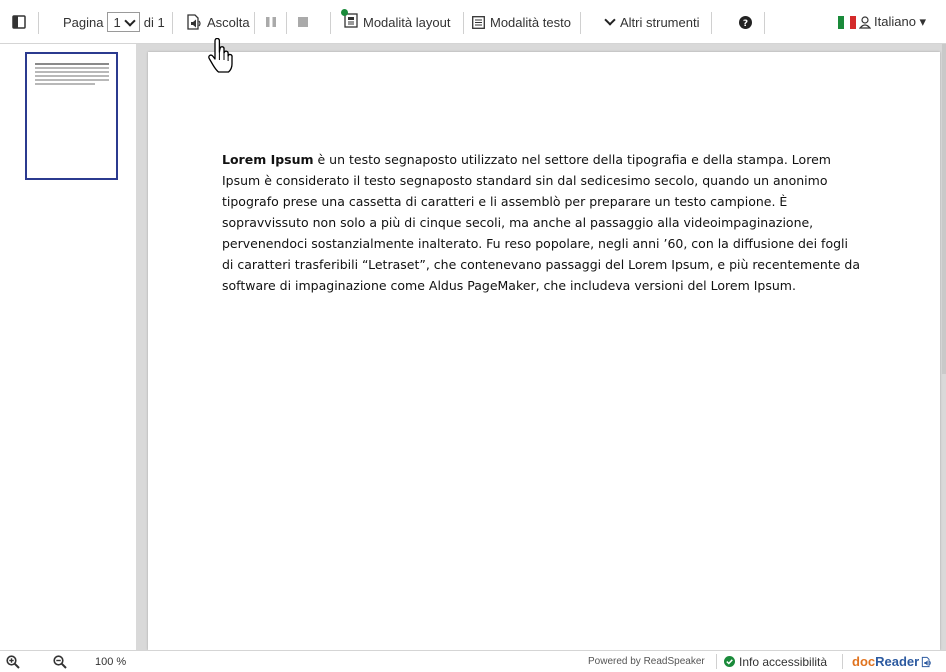  I want to click on check-circle-icon, so click(729, 661).